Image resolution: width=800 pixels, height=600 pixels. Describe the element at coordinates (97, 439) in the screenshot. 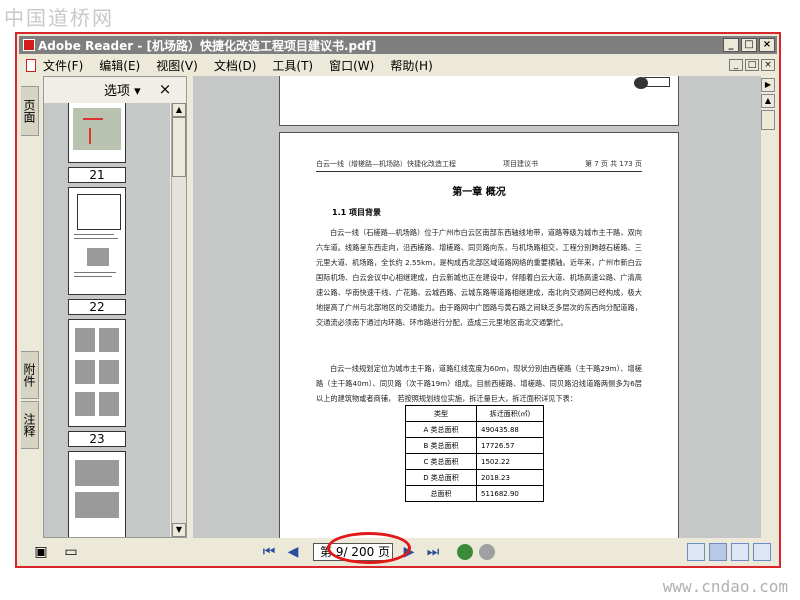

I see `thumbnail-label: 23` at that location.